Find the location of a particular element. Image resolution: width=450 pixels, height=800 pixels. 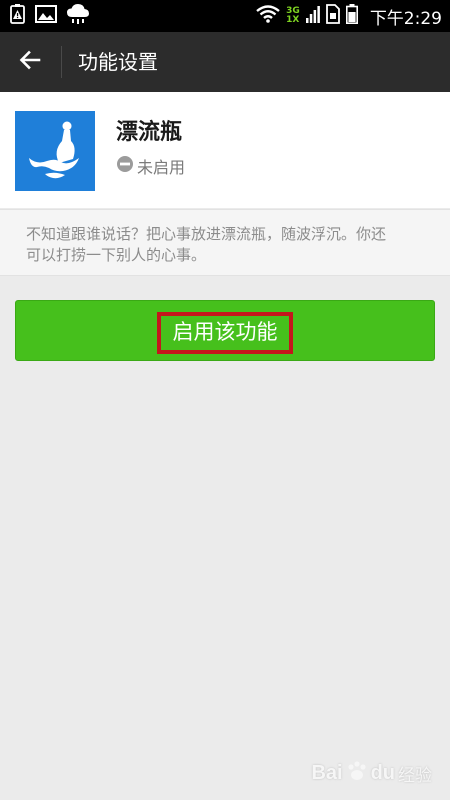

page-title: 功能设置 is located at coordinates (118, 62).